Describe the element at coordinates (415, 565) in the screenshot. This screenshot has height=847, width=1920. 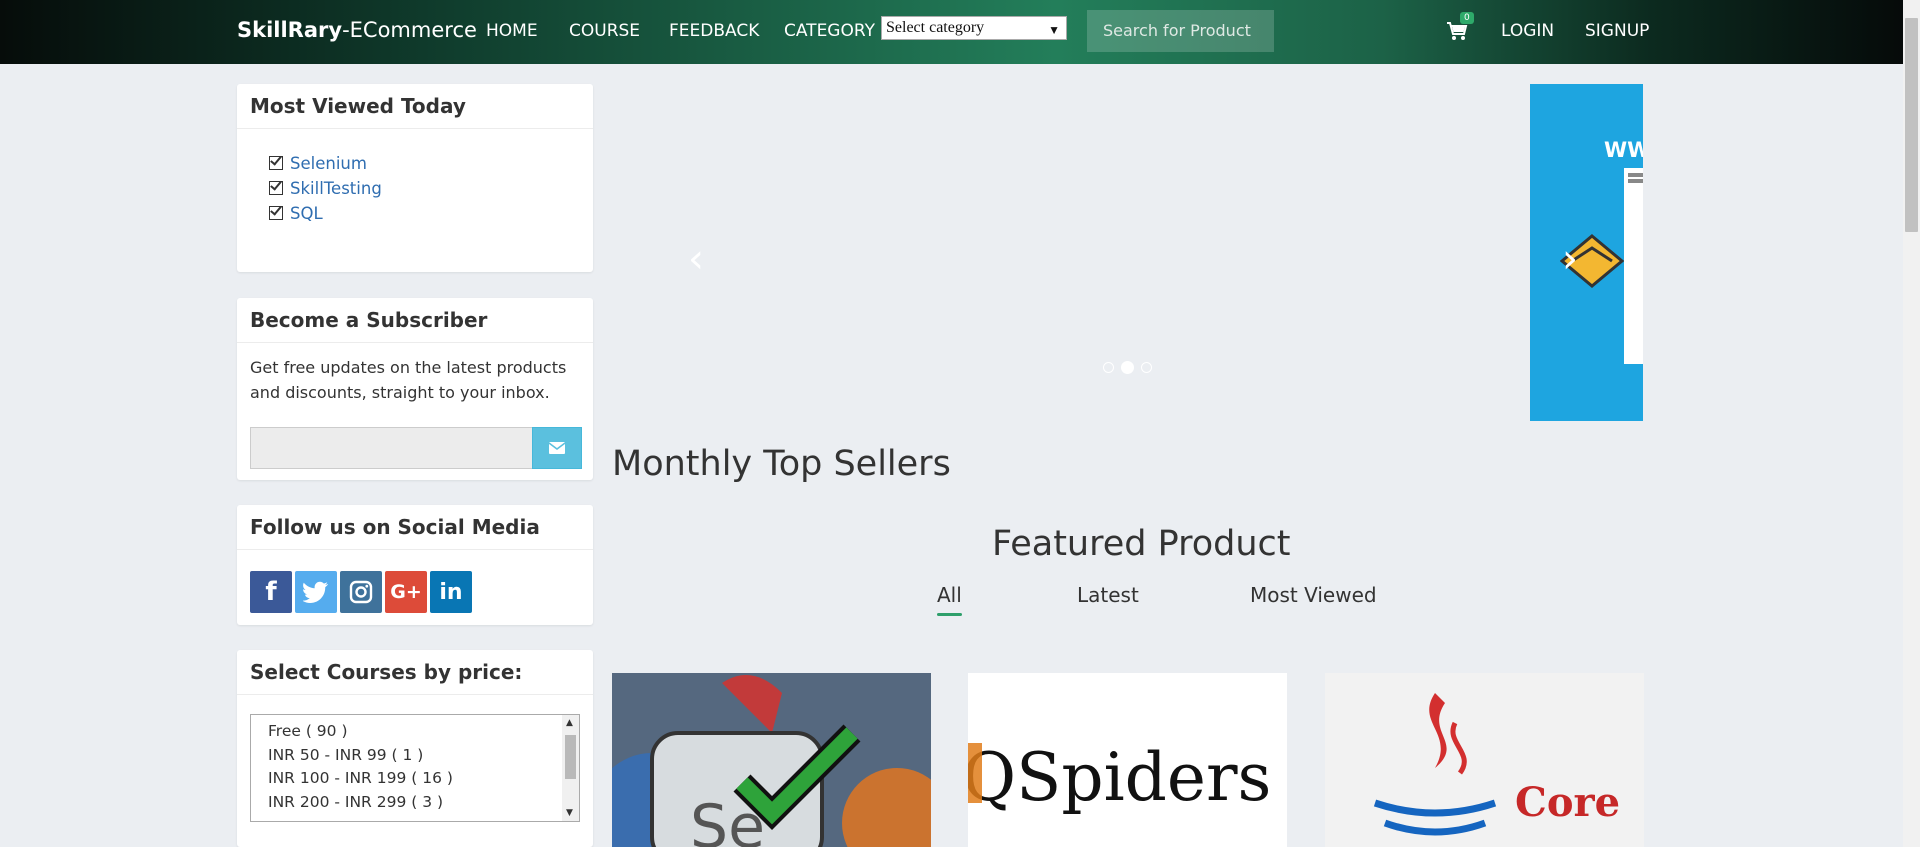
I see `social-panel: Follow us on Social Media f G+ in` at that location.